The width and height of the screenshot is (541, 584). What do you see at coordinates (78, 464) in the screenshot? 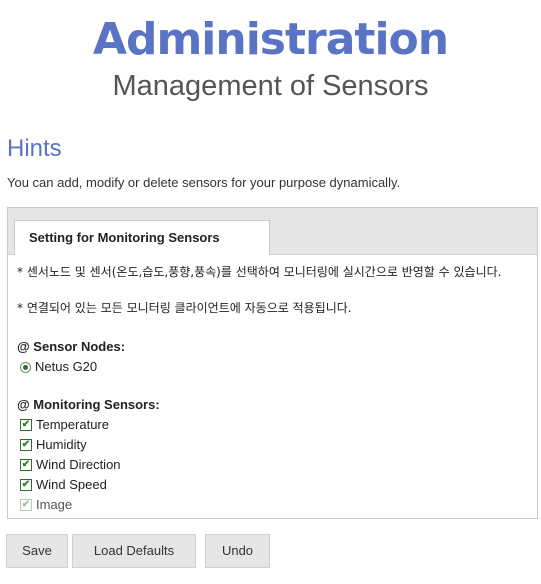
I see `sensor-label: Wind Direction` at bounding box center [78, 464].